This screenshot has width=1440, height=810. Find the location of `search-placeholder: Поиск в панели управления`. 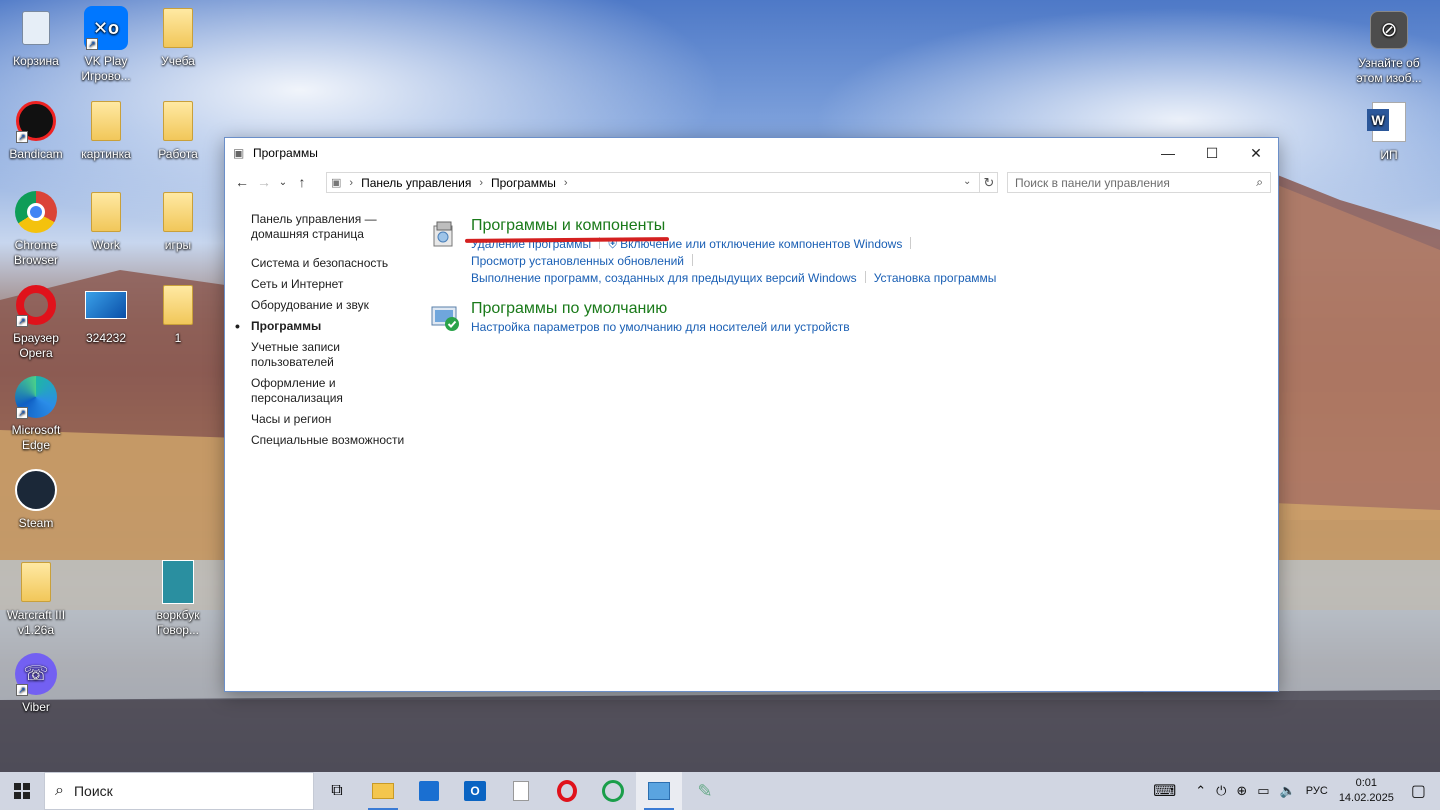

search-placeholder: Поиск в панели управления is located at coordinates (1092, 182).